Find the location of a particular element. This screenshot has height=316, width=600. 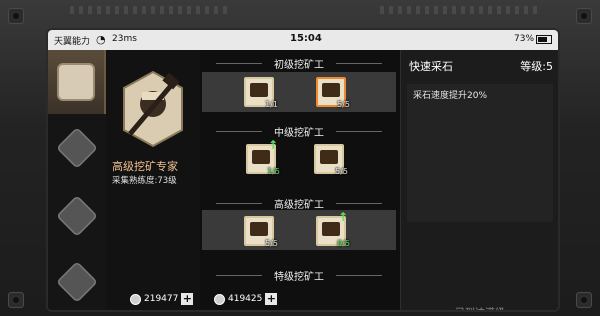

worker-card: 高级挖矿专家 采集熟练度:73级 is located at coordinates (153, 180).